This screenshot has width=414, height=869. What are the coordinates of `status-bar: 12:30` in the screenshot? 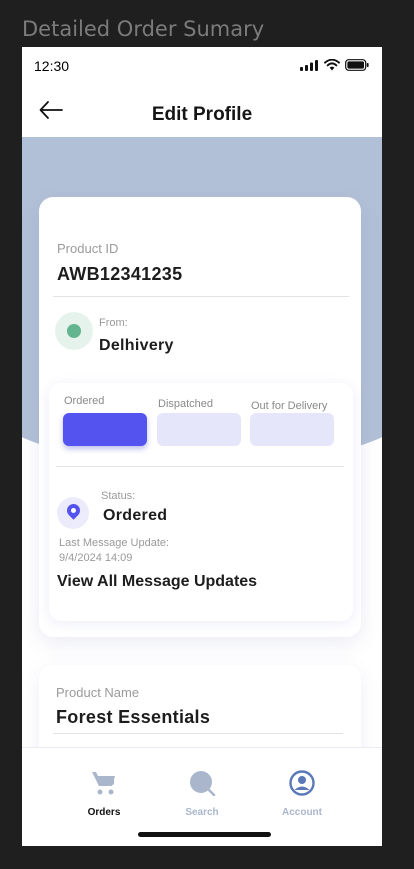 It's located at (202, 66).